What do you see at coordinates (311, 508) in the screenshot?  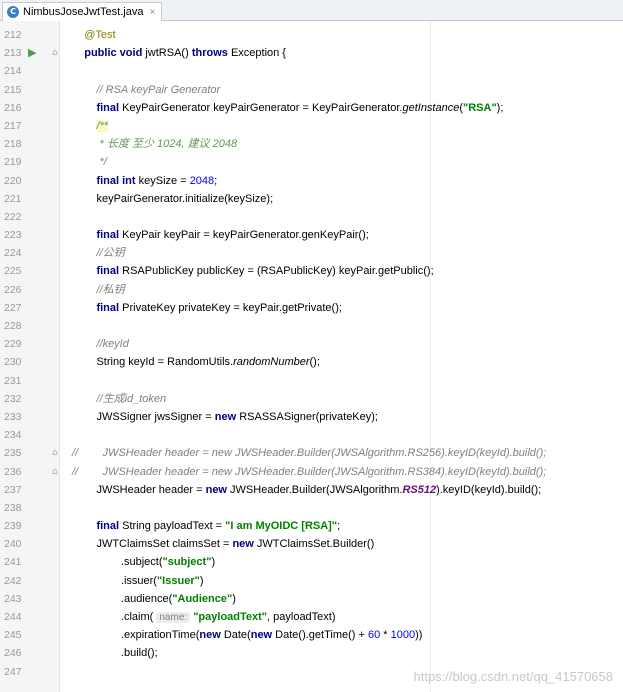 I see `code-line: 238` at bounding box center [311, 508].